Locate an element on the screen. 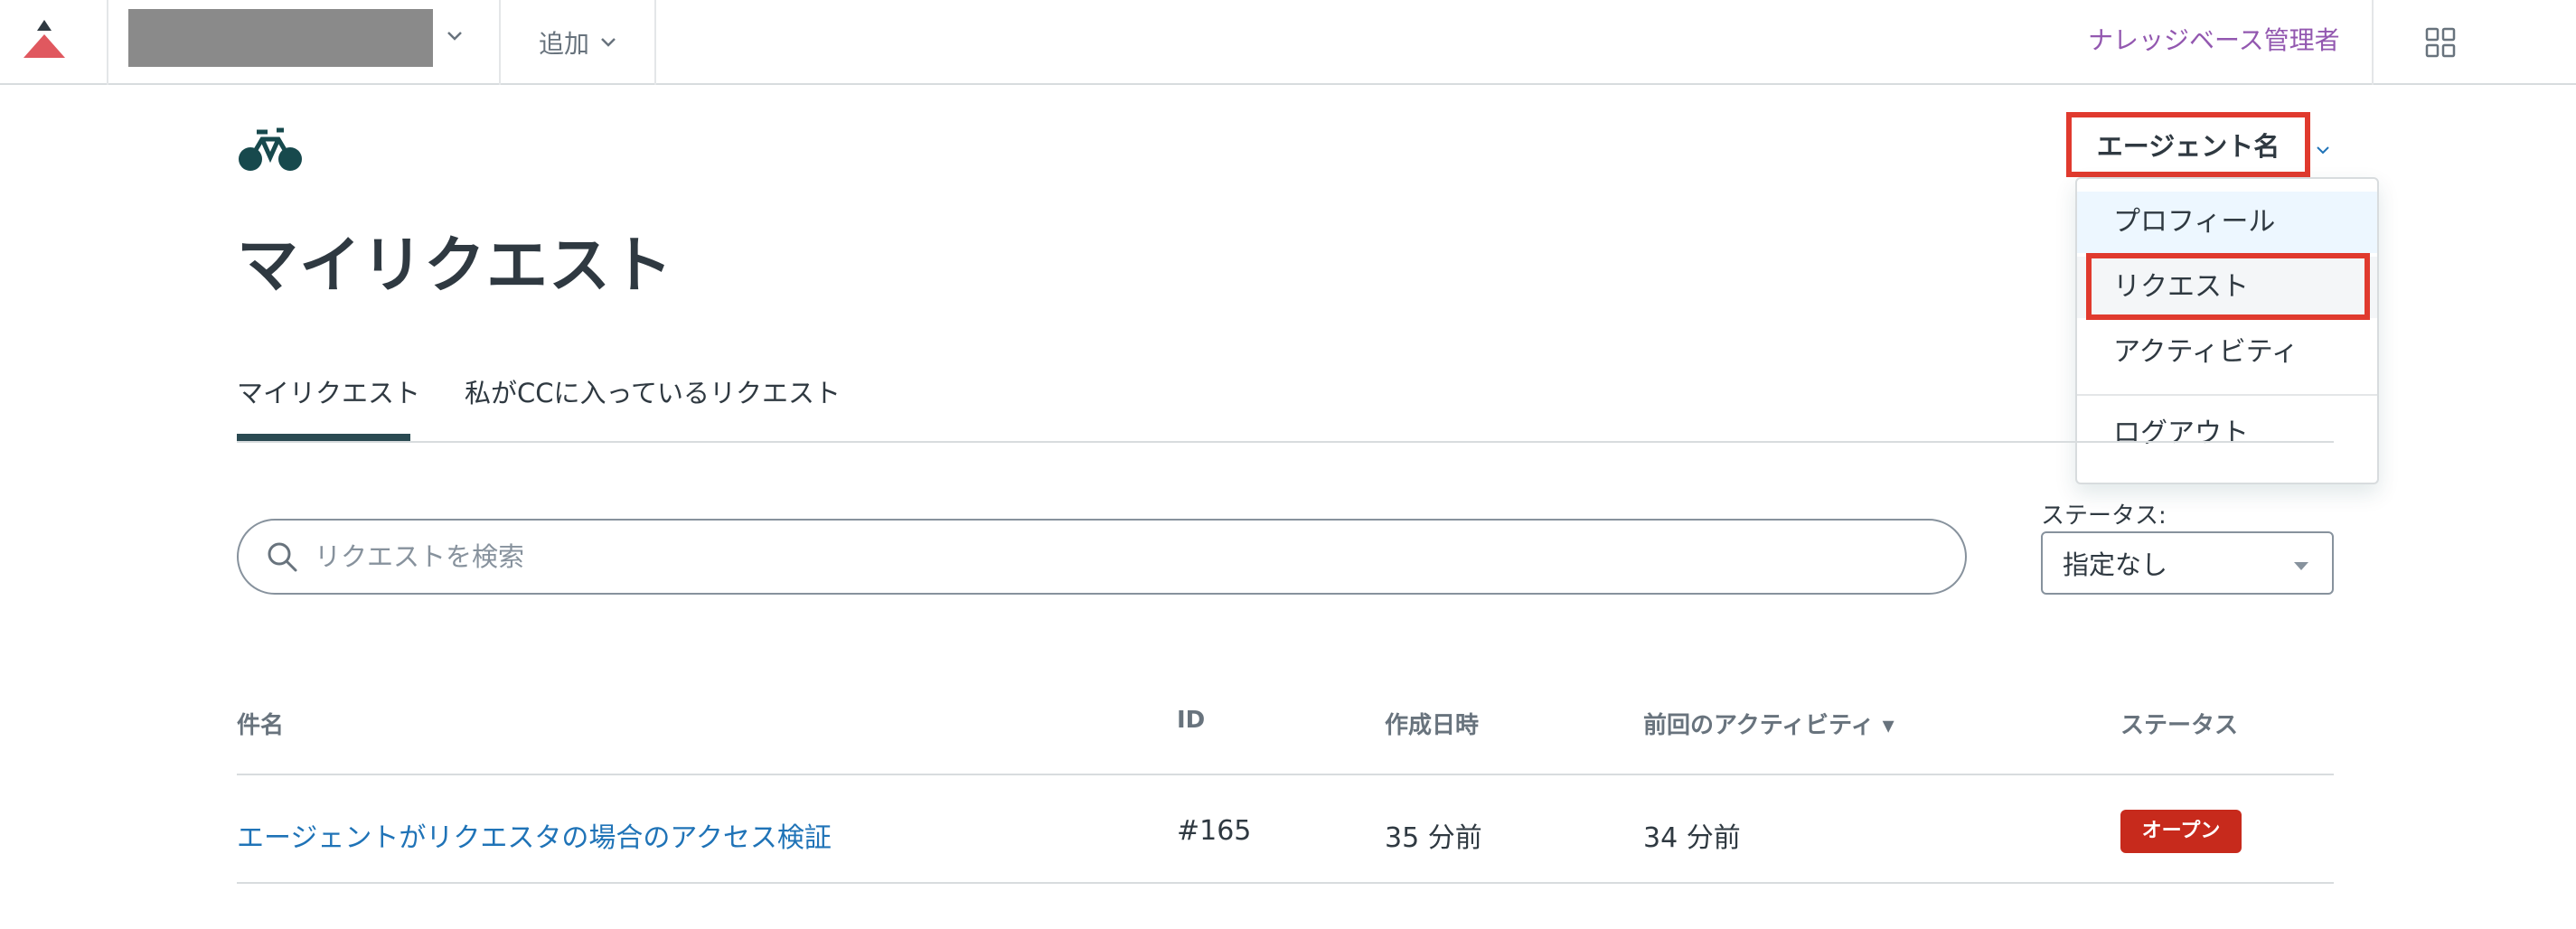  user-menu-button: エージェント名 is located at coordinates (2188, 144).